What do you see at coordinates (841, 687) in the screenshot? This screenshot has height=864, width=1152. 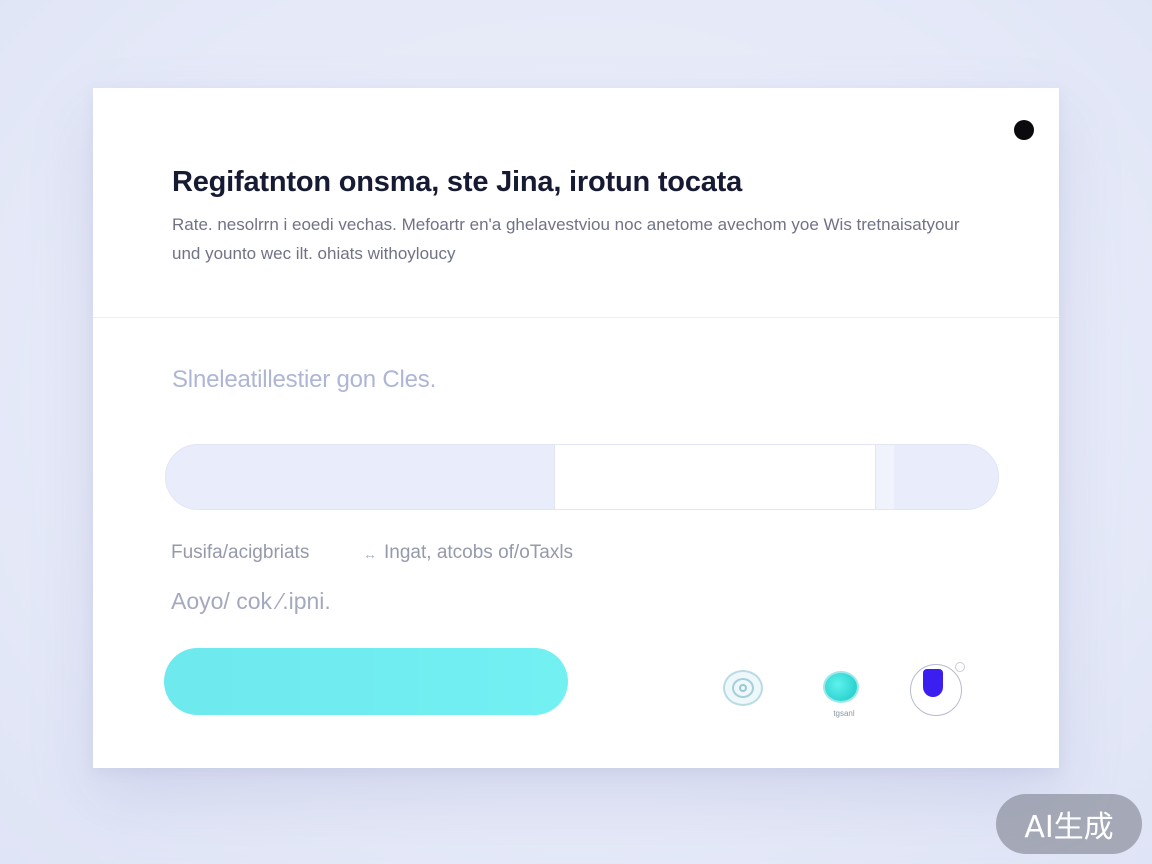 I see `teal-circle-icon` at bounding box center [841, 687].